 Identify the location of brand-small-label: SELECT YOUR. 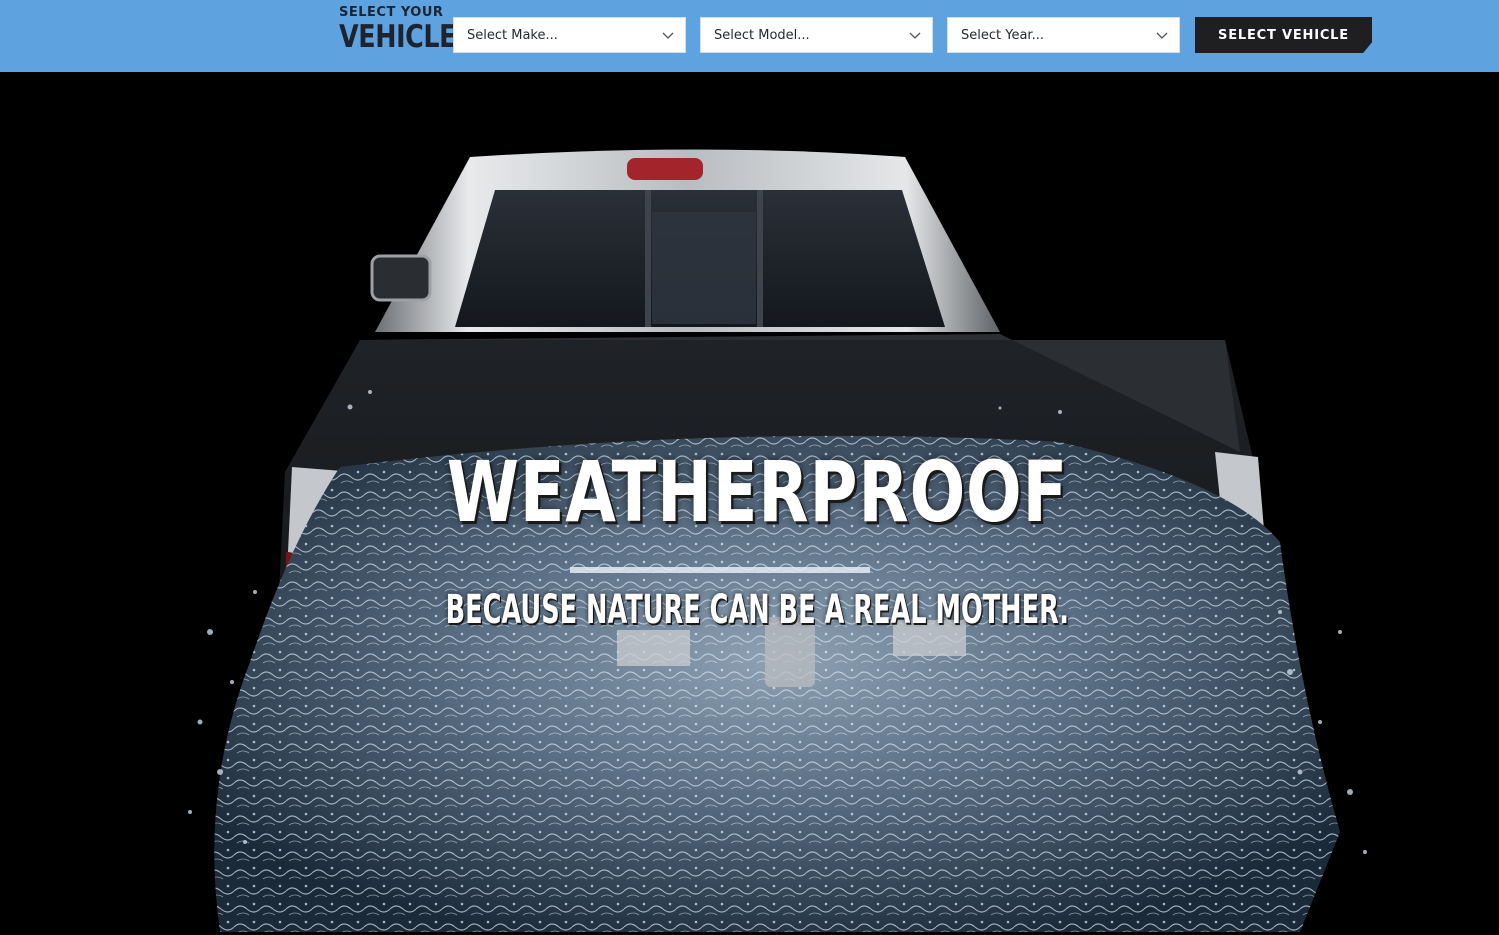
(391, 12).